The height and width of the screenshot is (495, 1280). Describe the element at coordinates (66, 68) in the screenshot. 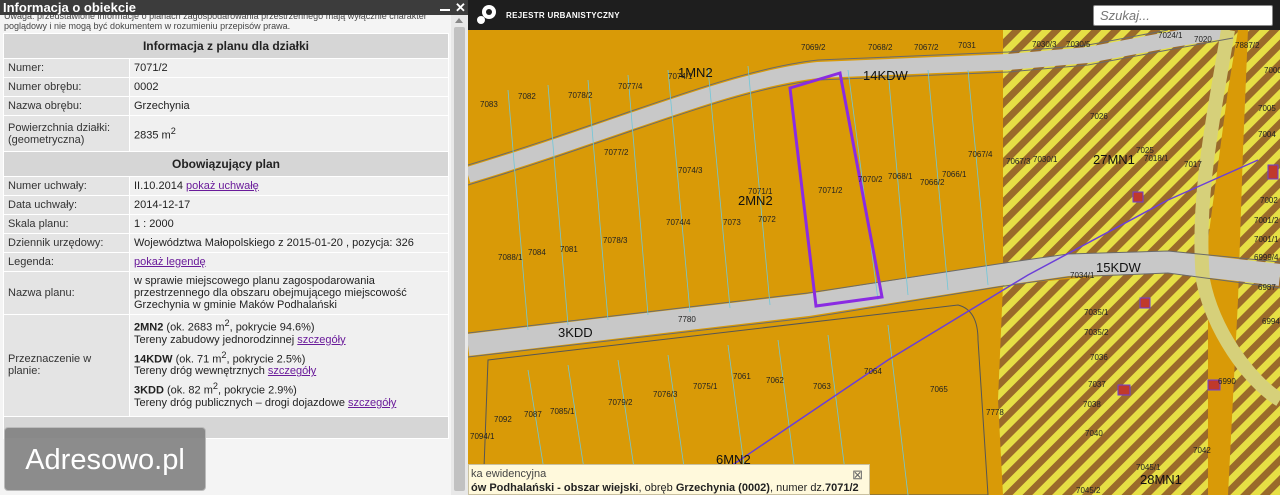

I see `row-label: Numer:` at that location.